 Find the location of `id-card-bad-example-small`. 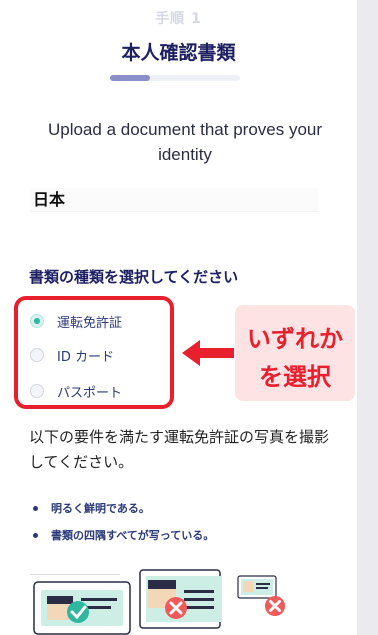

id-card-bad-example-small is located at coordinates (261, 595).